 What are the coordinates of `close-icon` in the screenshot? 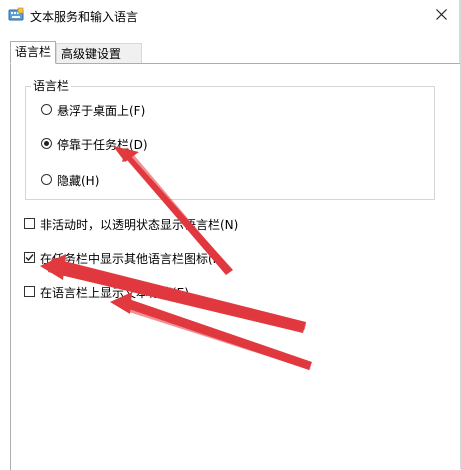 It's located at (441, 14).